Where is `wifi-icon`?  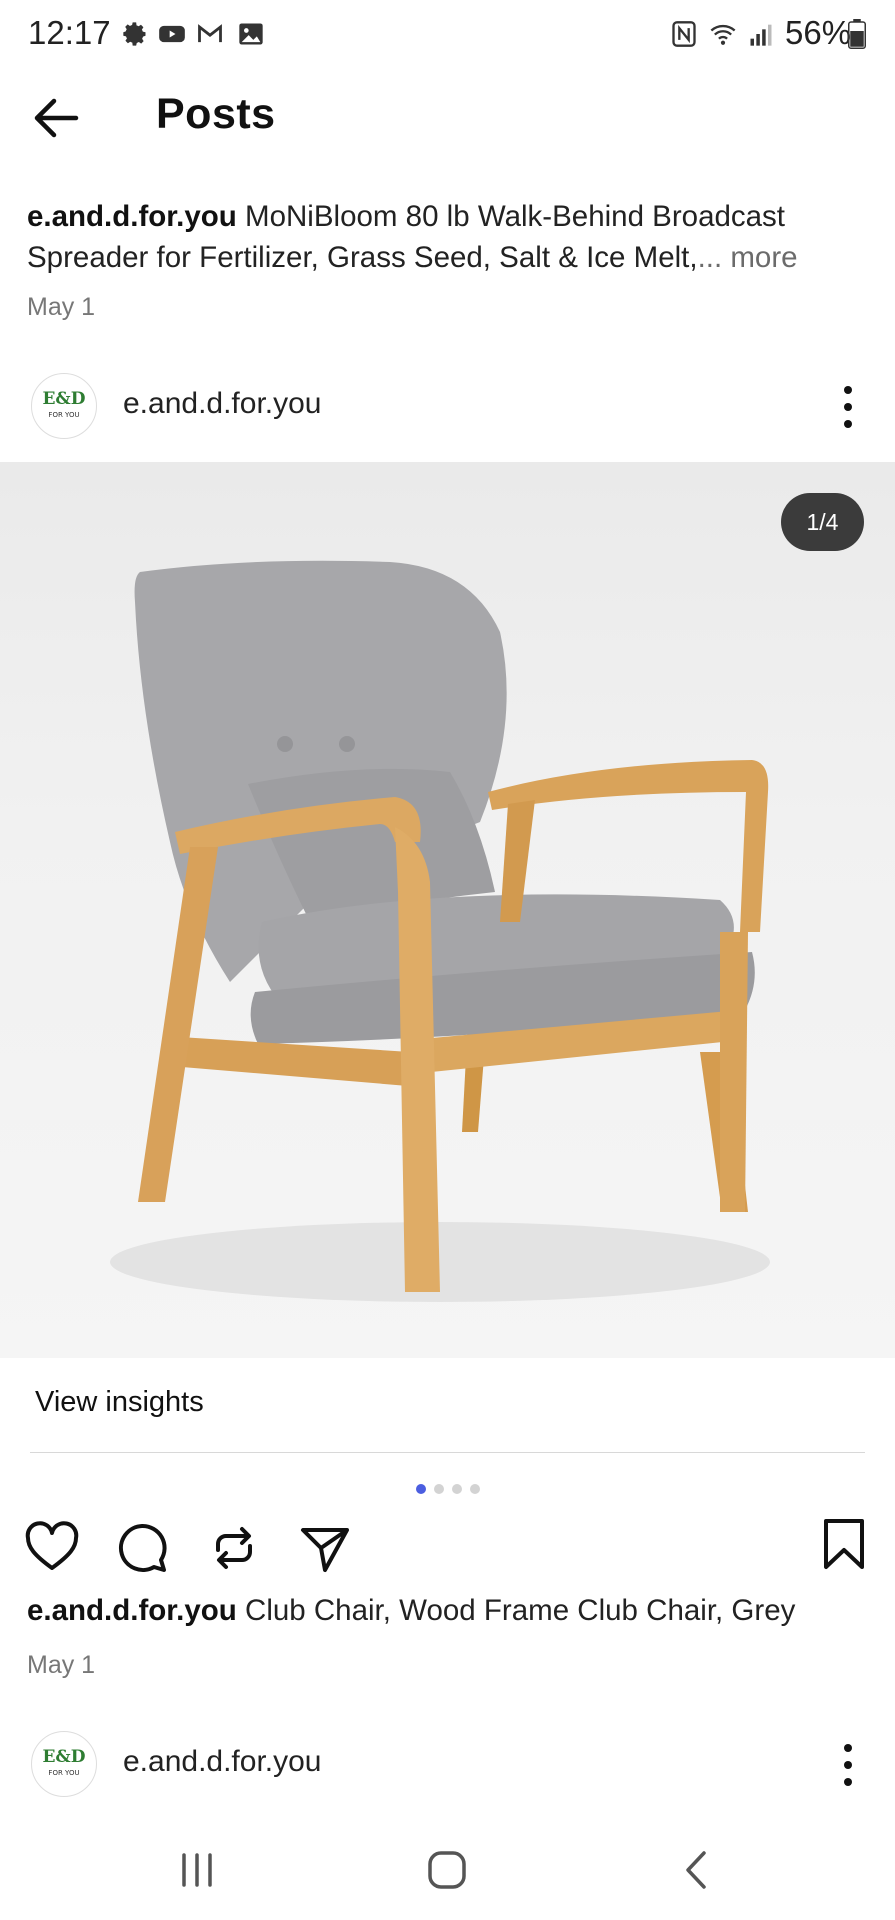 wifi-icon is located at coordinates (723, 34).